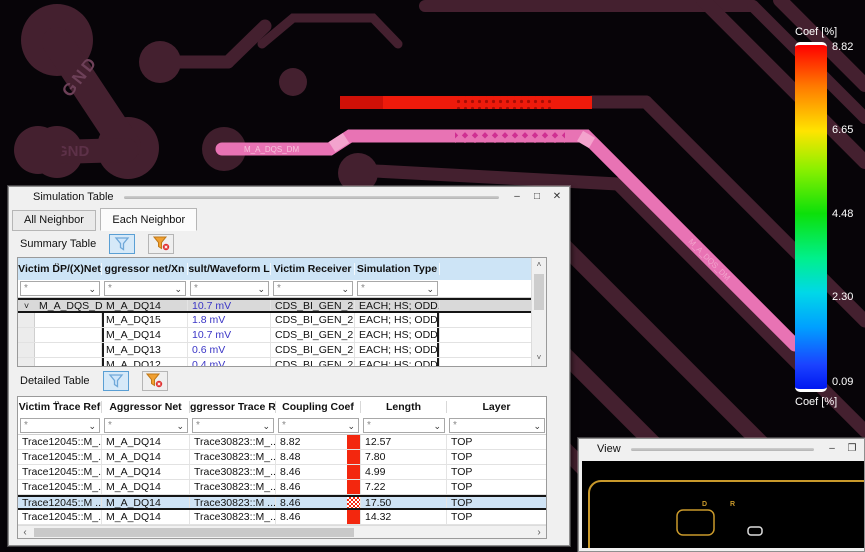  Describe the element at coordinates (539, 265) in the screenshot. I see `scroll-up-icon: ˄` at that location.